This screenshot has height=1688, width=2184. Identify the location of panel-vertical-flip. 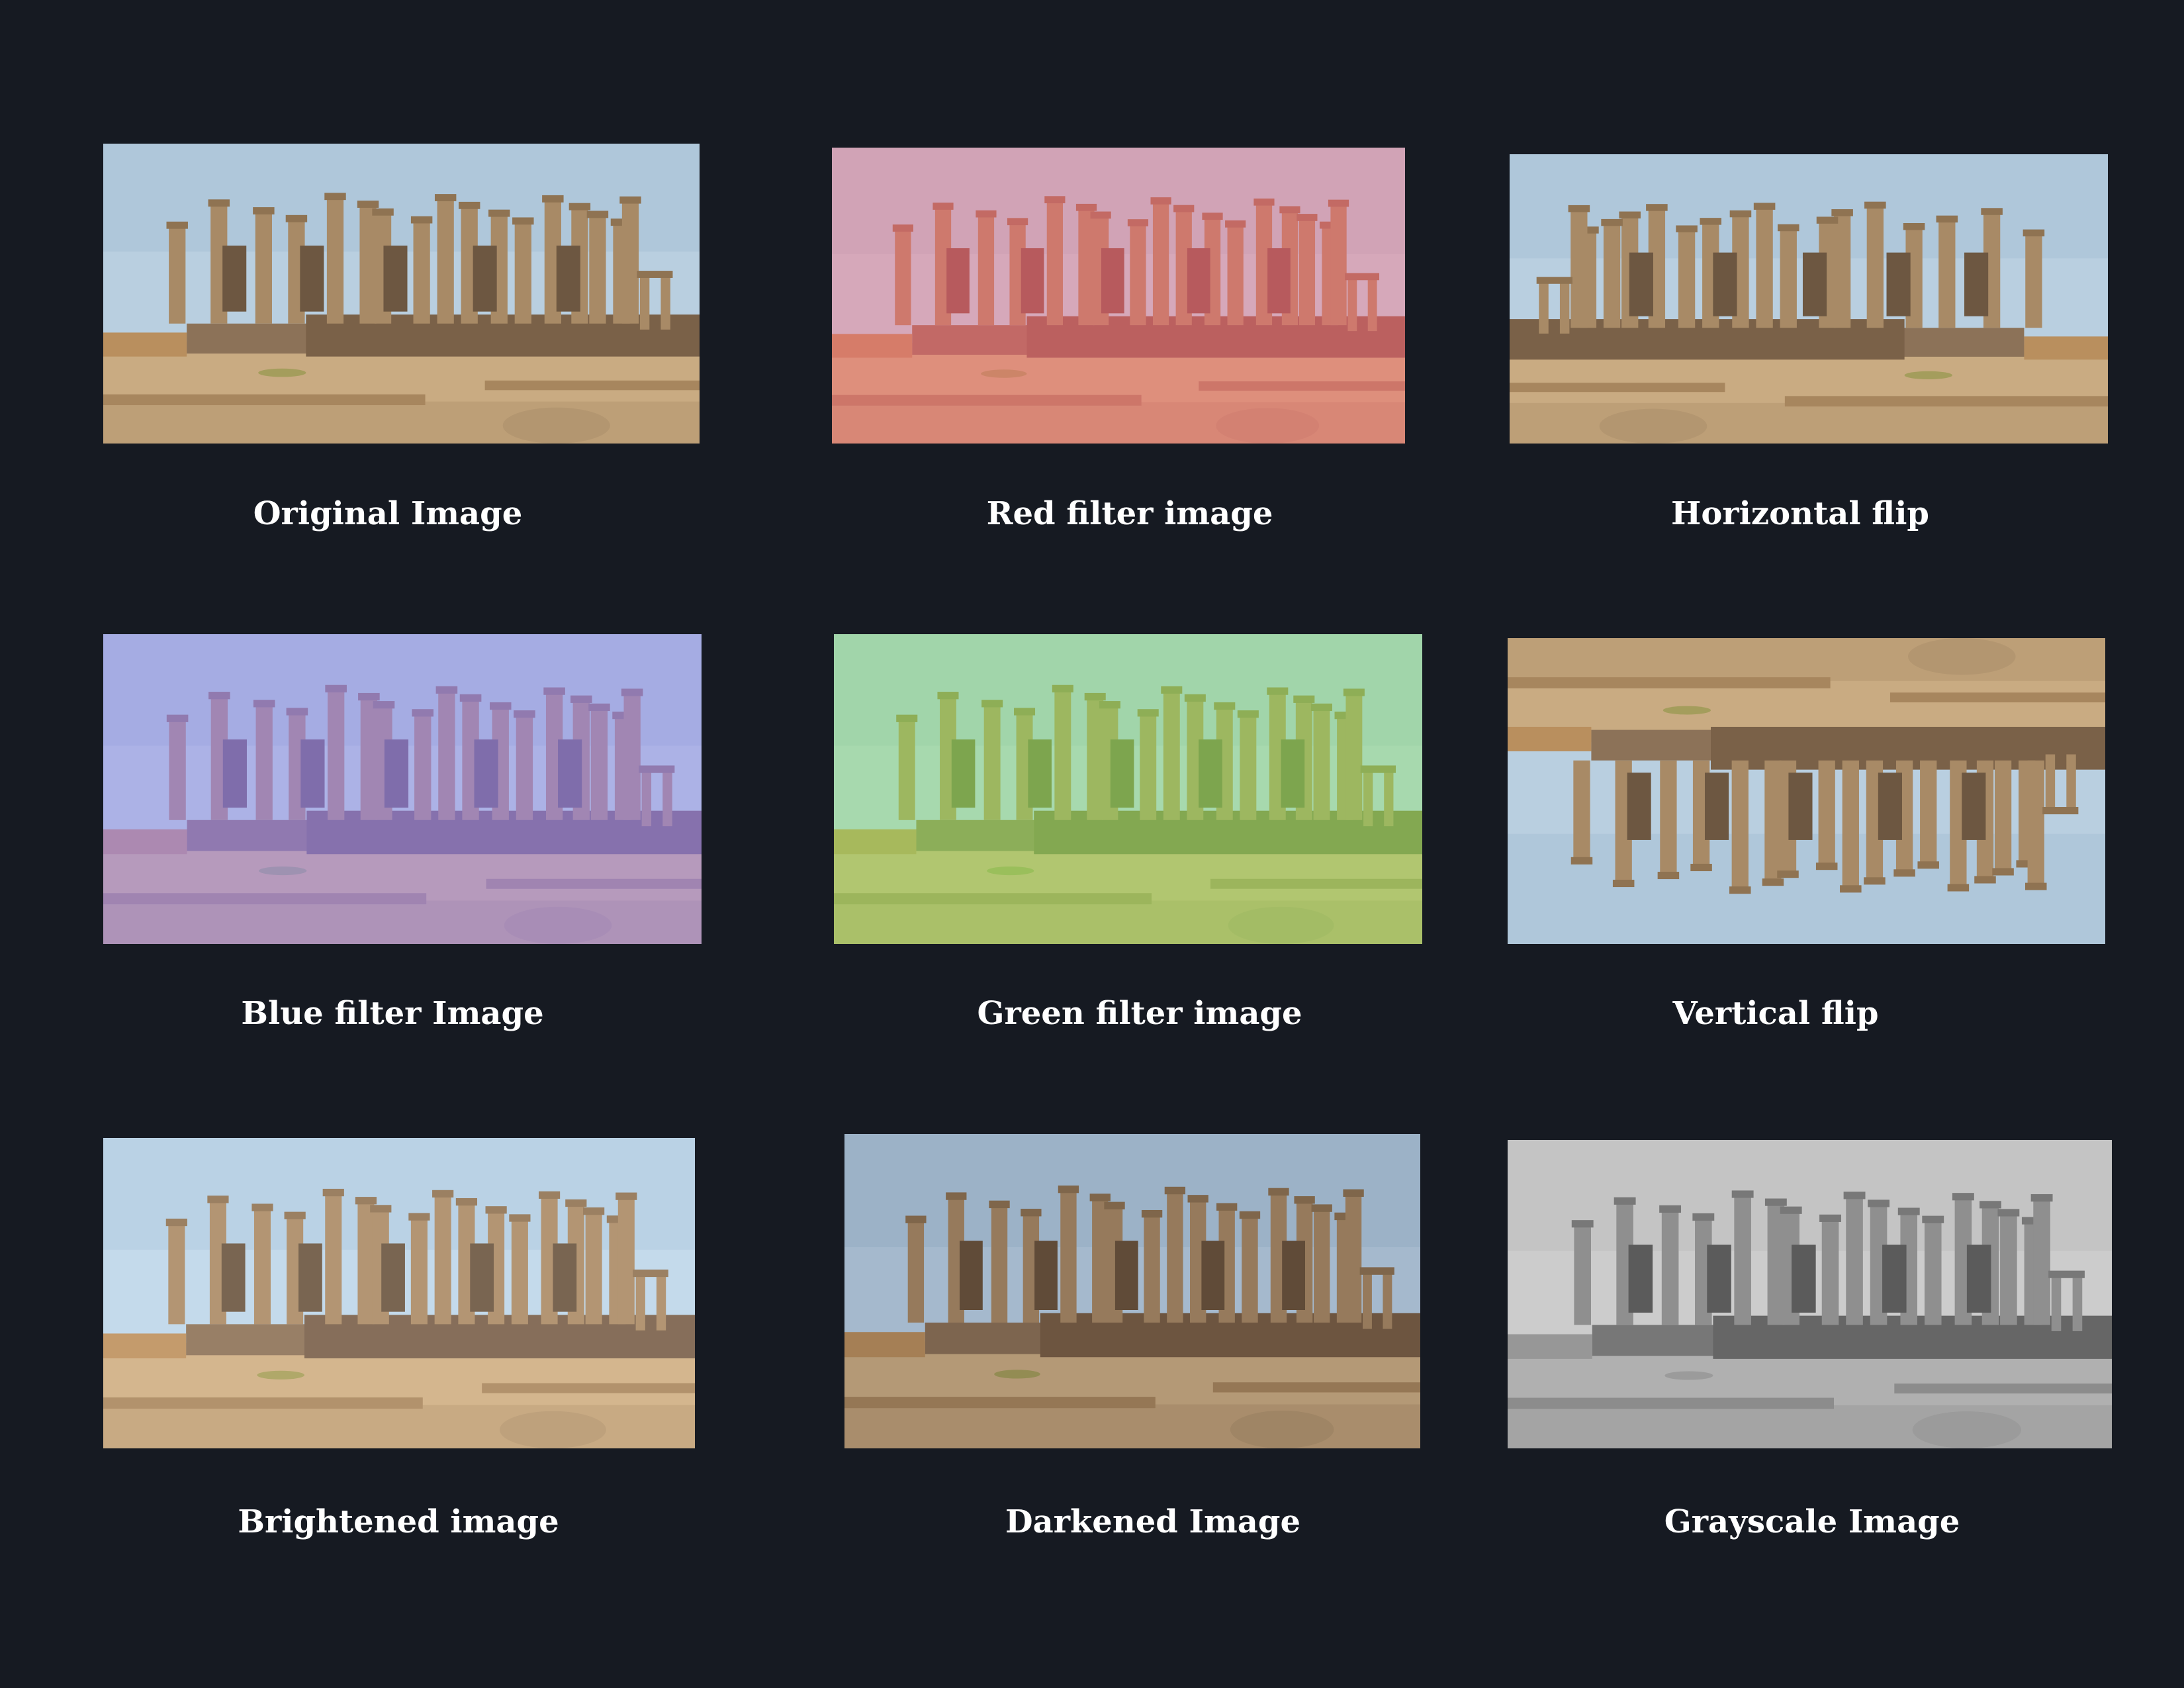
(1806, 791).